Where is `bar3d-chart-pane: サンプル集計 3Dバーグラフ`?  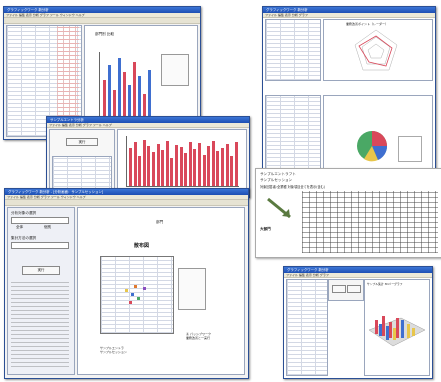
bar3d-chart-pane: サンプル集計 3Dバーグラフ is located at coordinates (397, 327).